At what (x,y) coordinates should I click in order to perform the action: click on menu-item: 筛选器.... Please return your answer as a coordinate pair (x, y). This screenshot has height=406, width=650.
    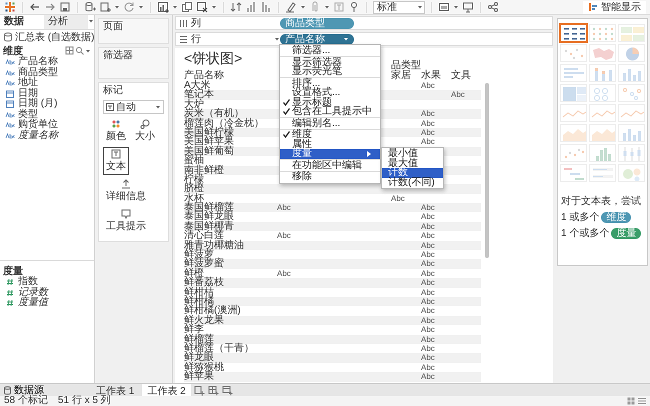
    Looking at the image, I should click on (330, 51).